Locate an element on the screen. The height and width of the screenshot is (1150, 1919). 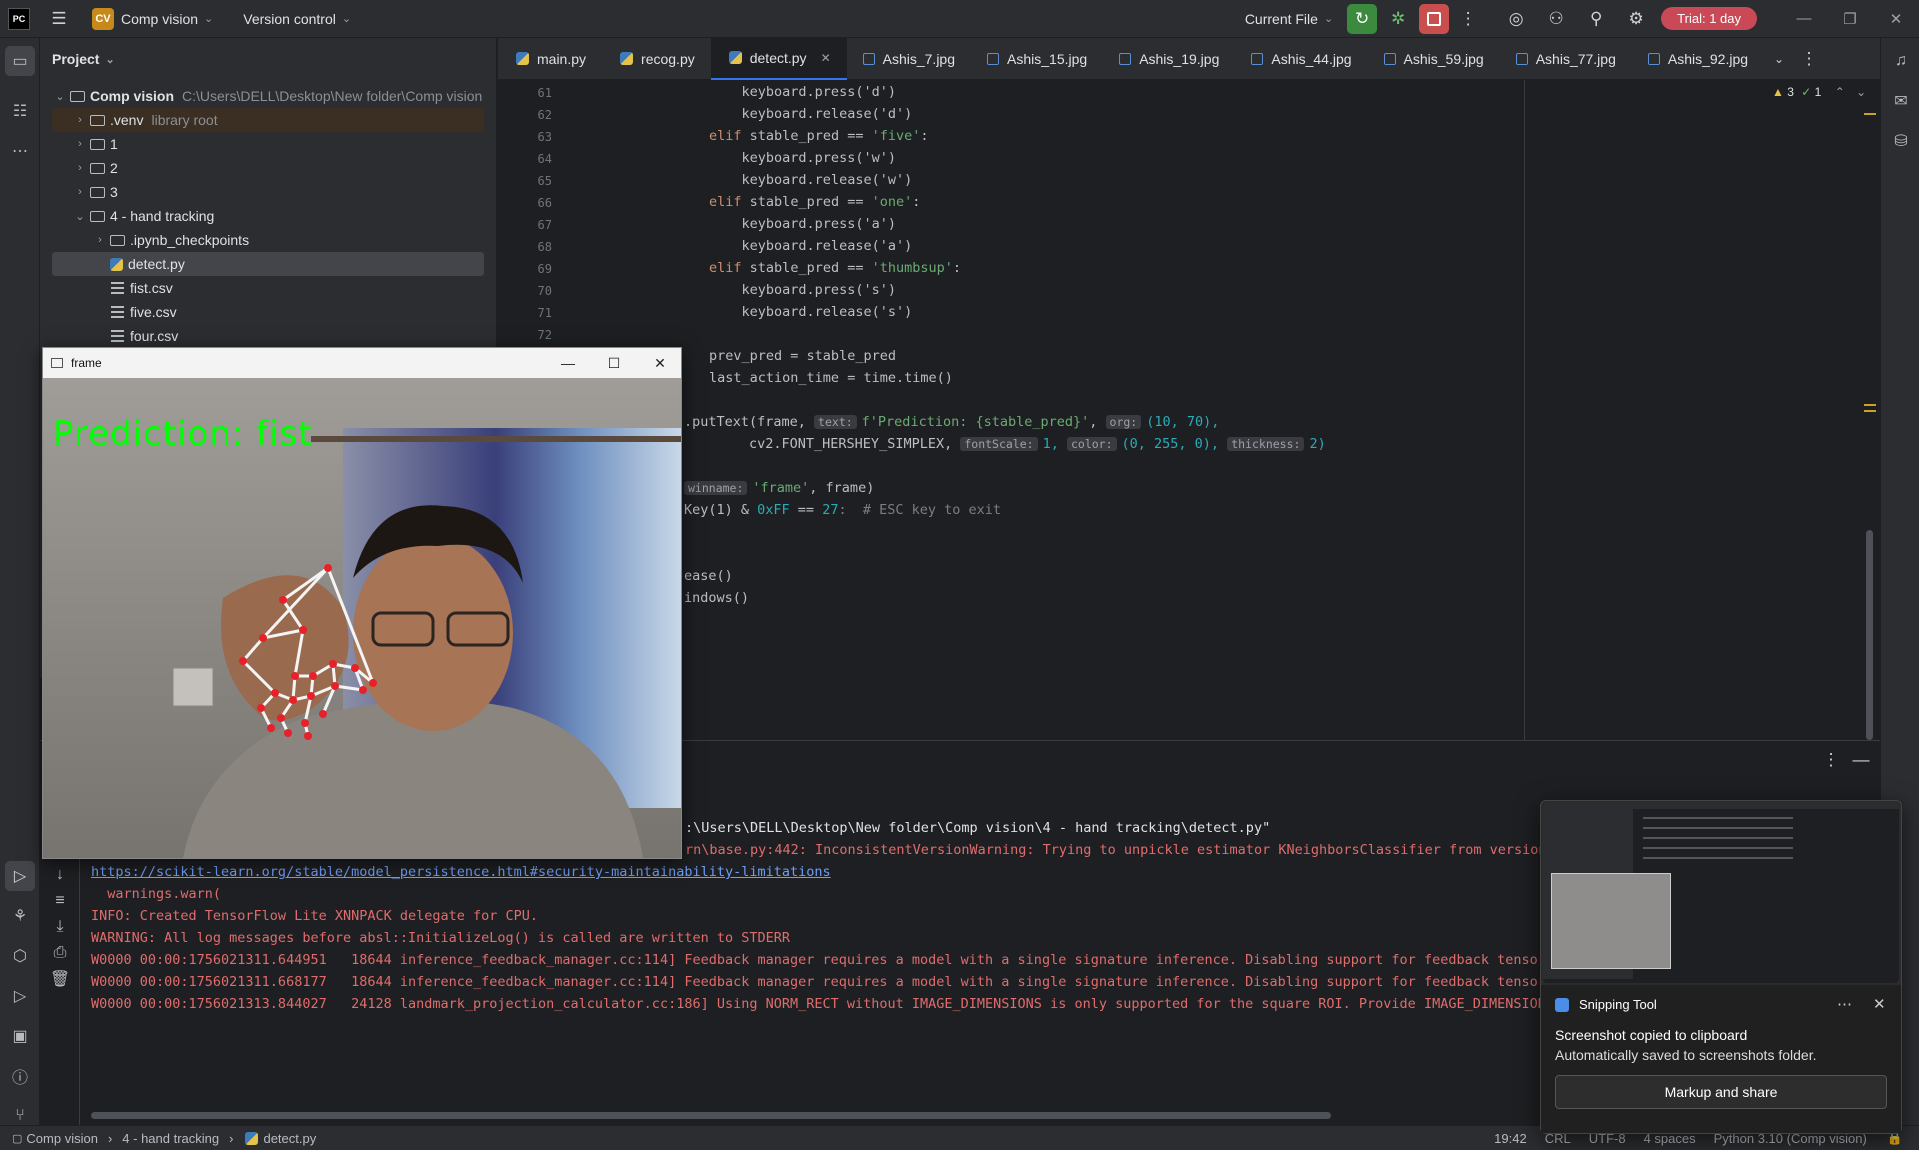
tree-item-folder-3: › 3 is located at coordinates (268, 192).